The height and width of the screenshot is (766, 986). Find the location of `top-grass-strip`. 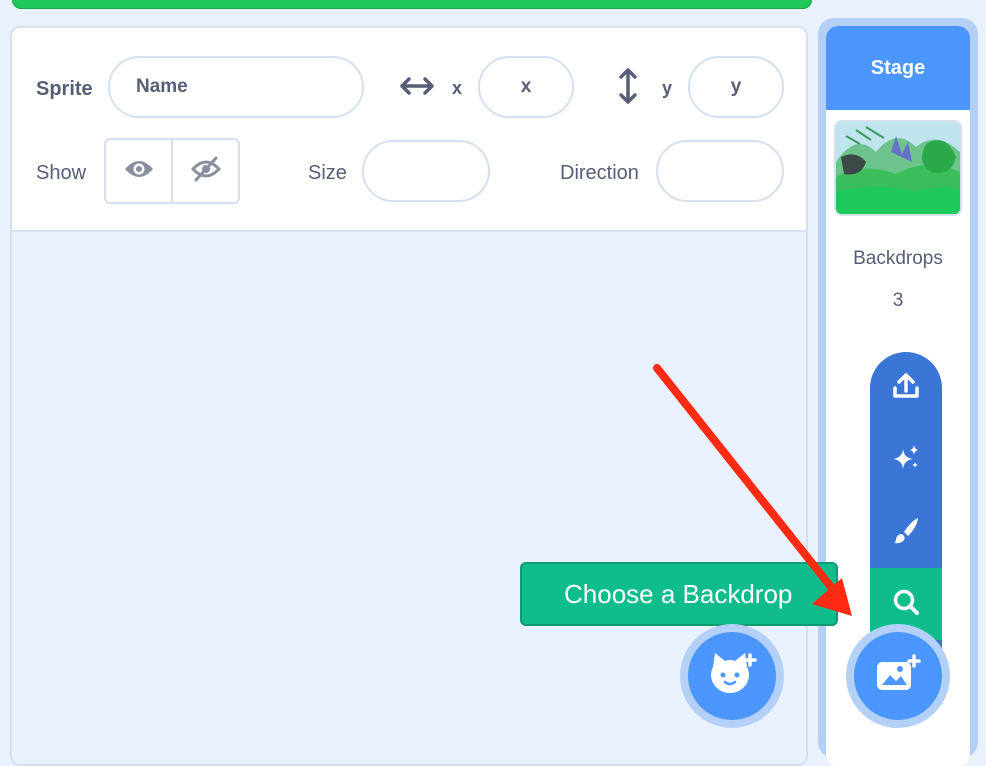

top-grass-strip is located at coordinates (412, 4).